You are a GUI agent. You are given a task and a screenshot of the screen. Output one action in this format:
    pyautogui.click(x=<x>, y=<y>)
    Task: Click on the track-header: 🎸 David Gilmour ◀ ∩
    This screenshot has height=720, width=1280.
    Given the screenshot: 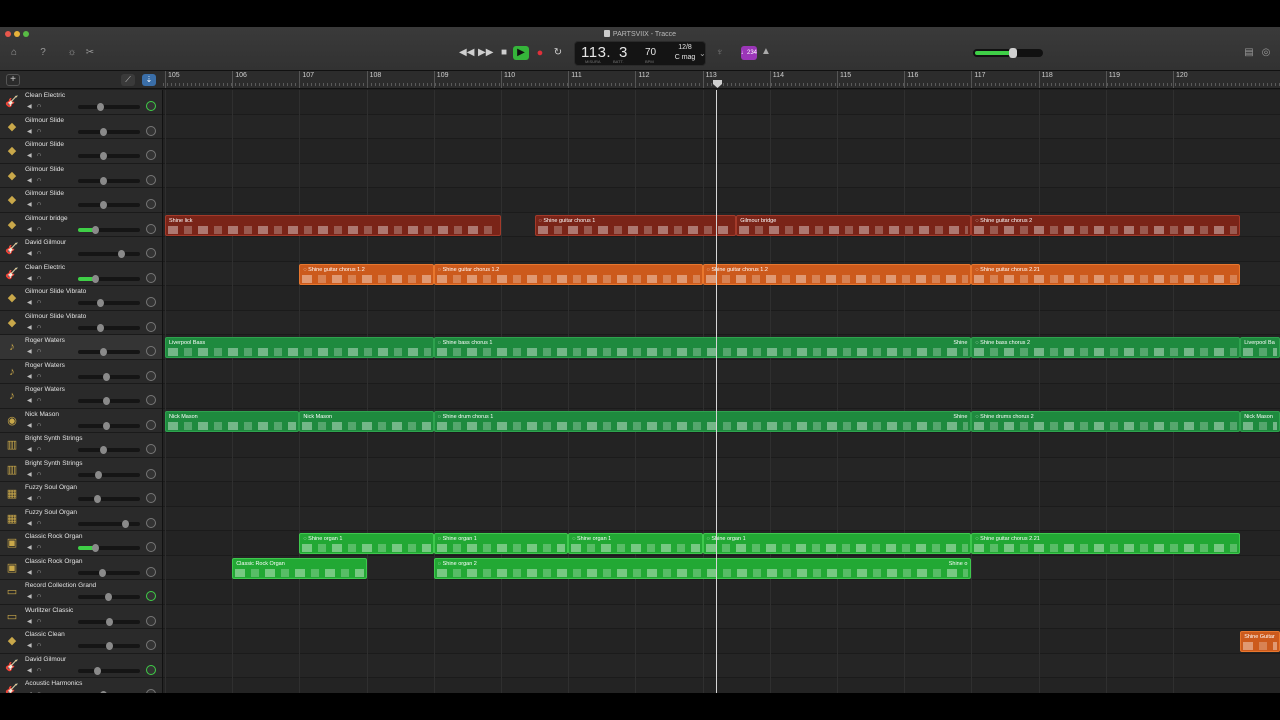 What is the action you would take?
    pyautogui.click(x=81, y=665)
    